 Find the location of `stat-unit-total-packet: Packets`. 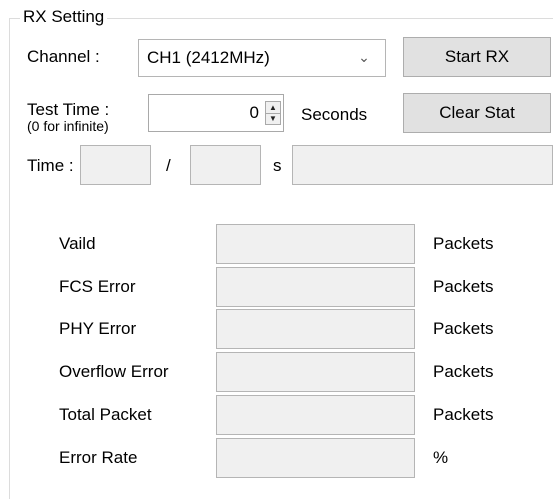

stat-unit-total-packet: Packets is located at coordinates (463, 414).